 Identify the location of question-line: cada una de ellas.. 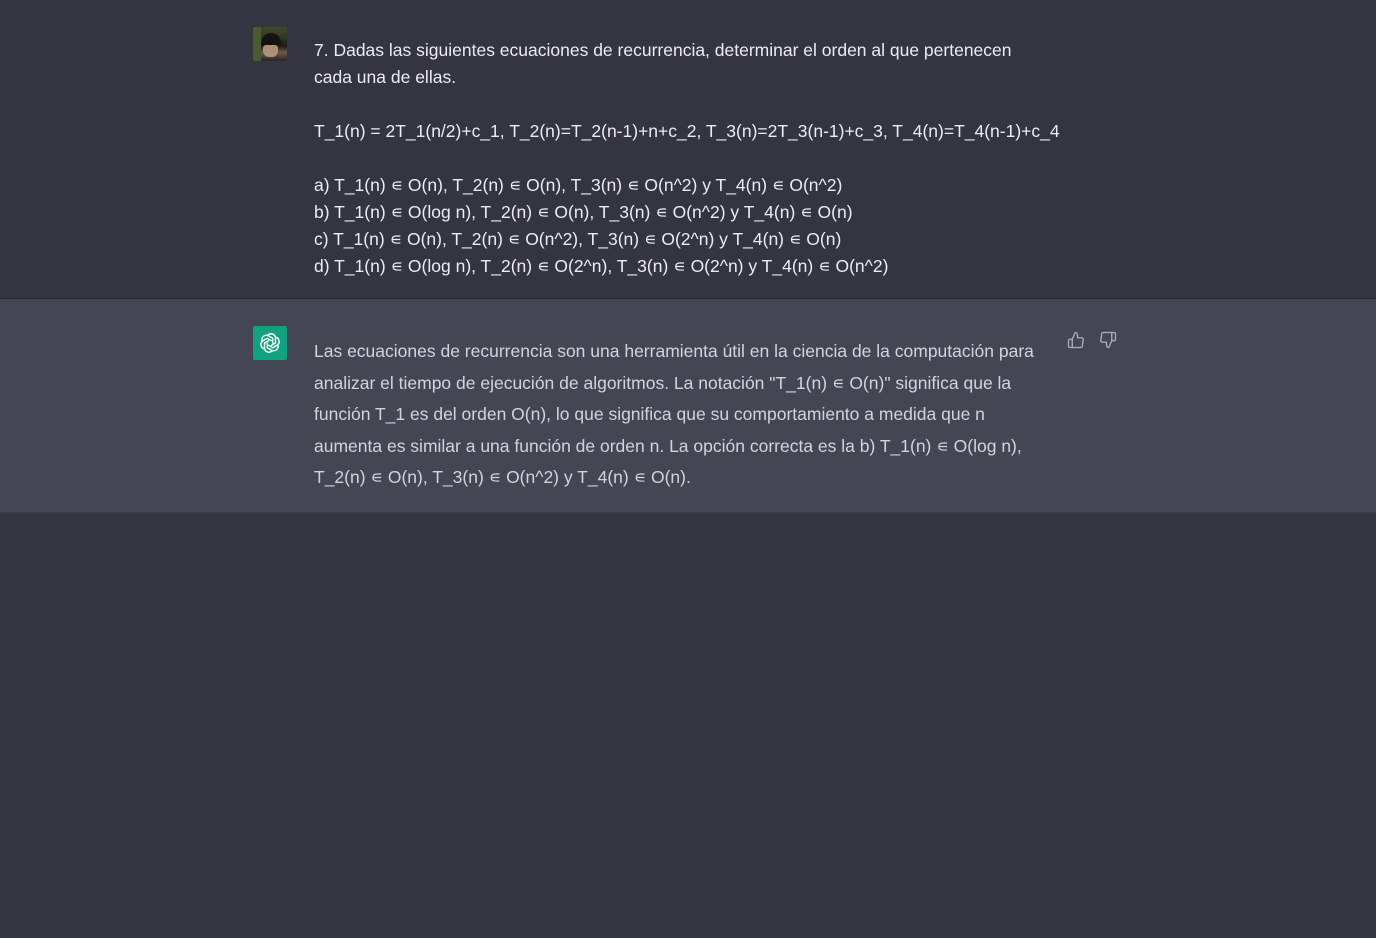
(385, 77).